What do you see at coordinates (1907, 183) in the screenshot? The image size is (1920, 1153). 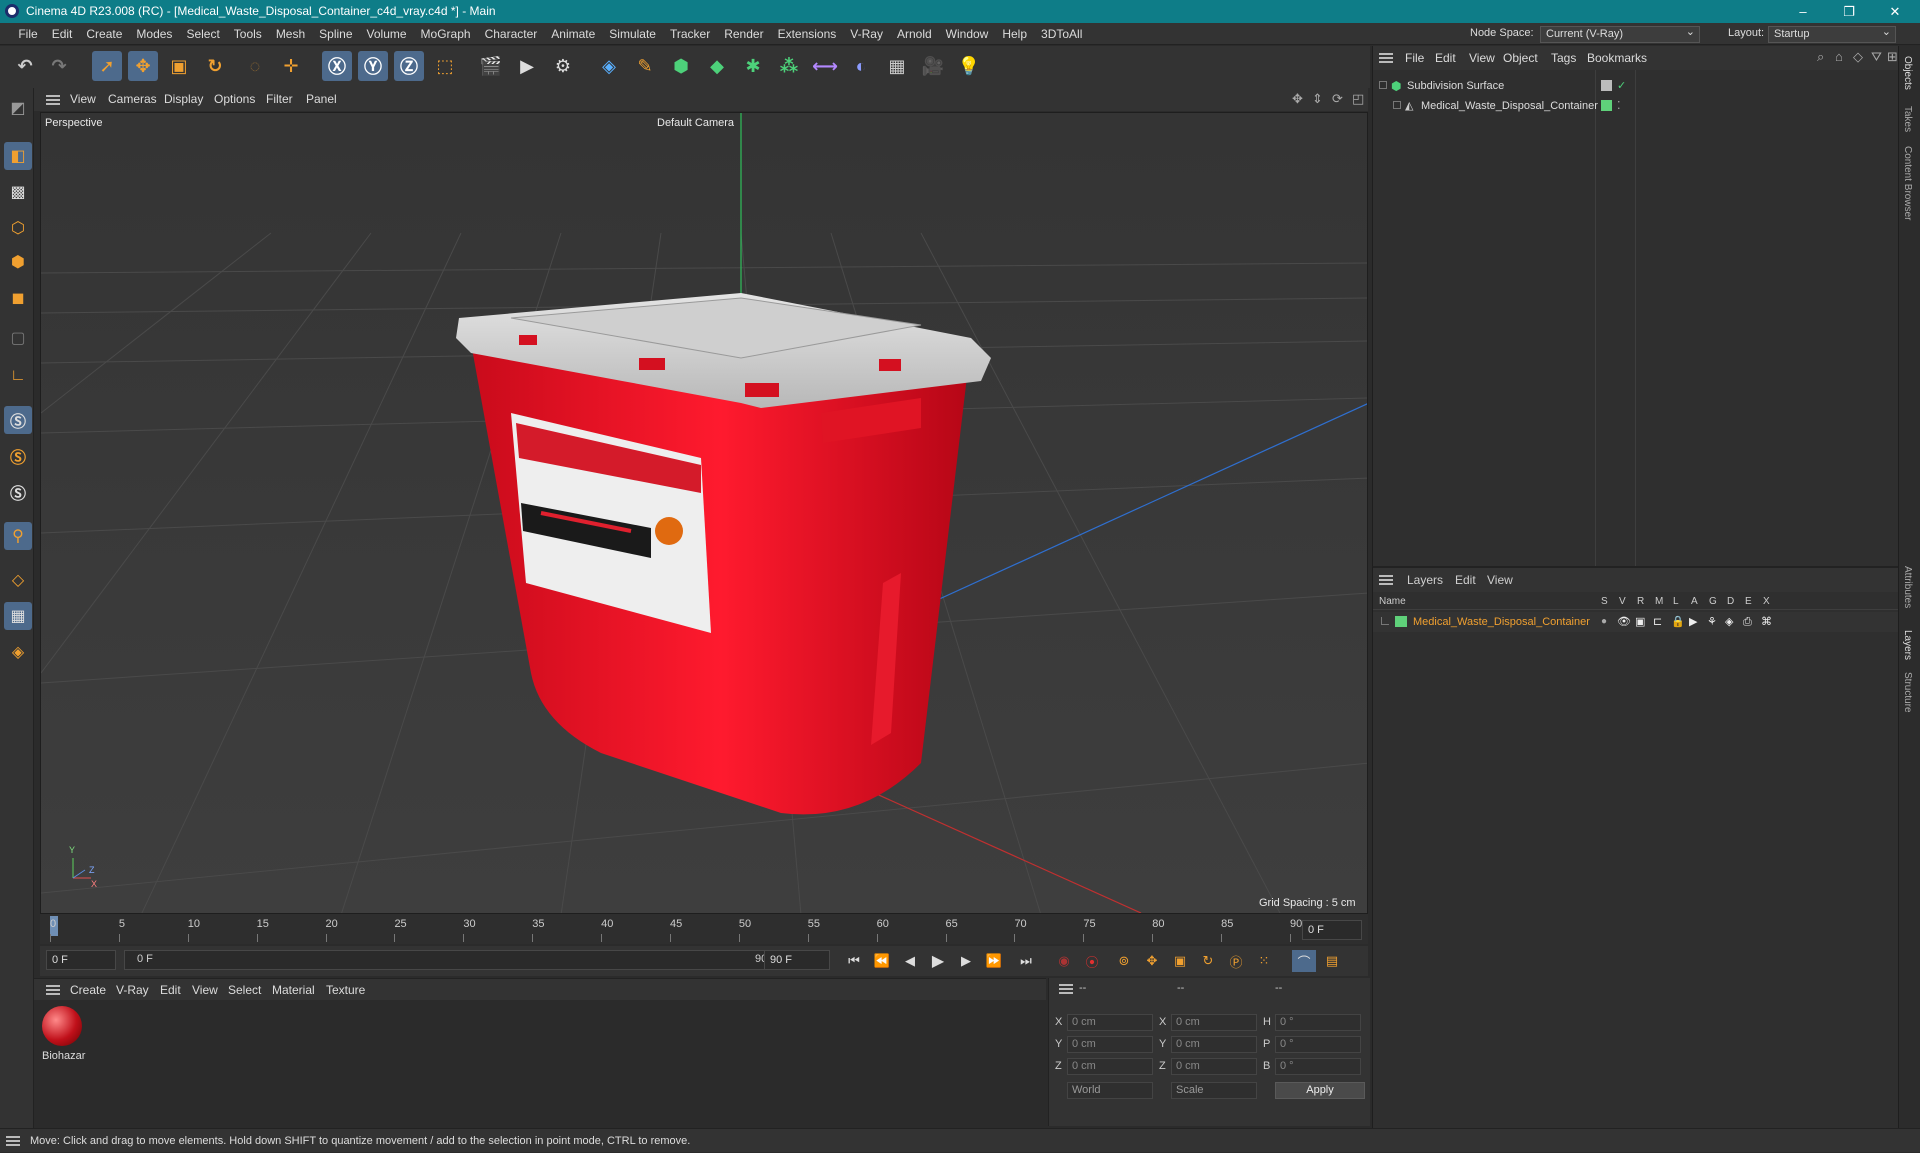 I see `tab-content-browser: Content Browser` at bounding box center [1907, 183].